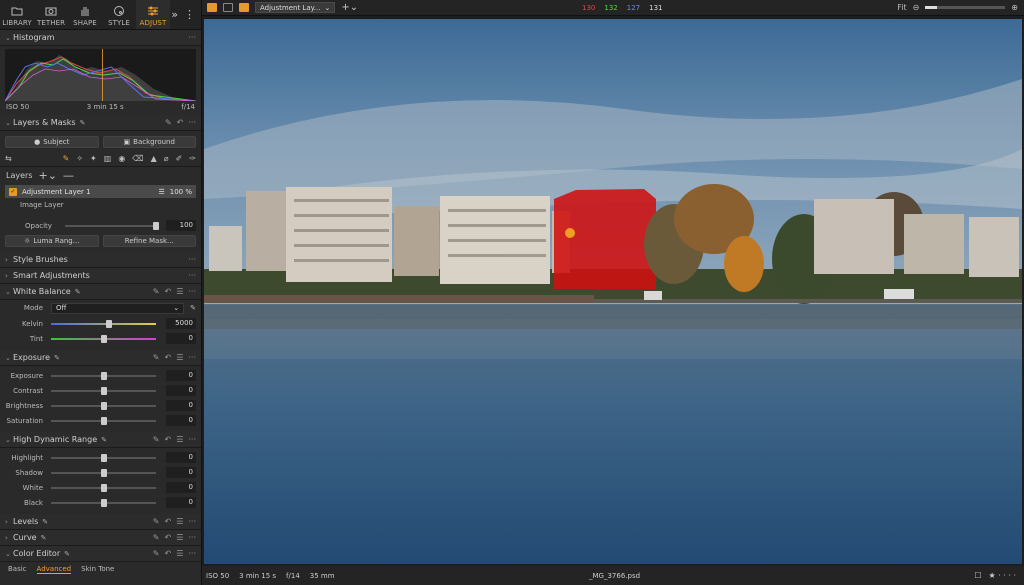 This screenshot has height=585, width=1024. Describe the element at coordinates (181, 338) in the screenshot. I see `tint-value: 0` at that location.